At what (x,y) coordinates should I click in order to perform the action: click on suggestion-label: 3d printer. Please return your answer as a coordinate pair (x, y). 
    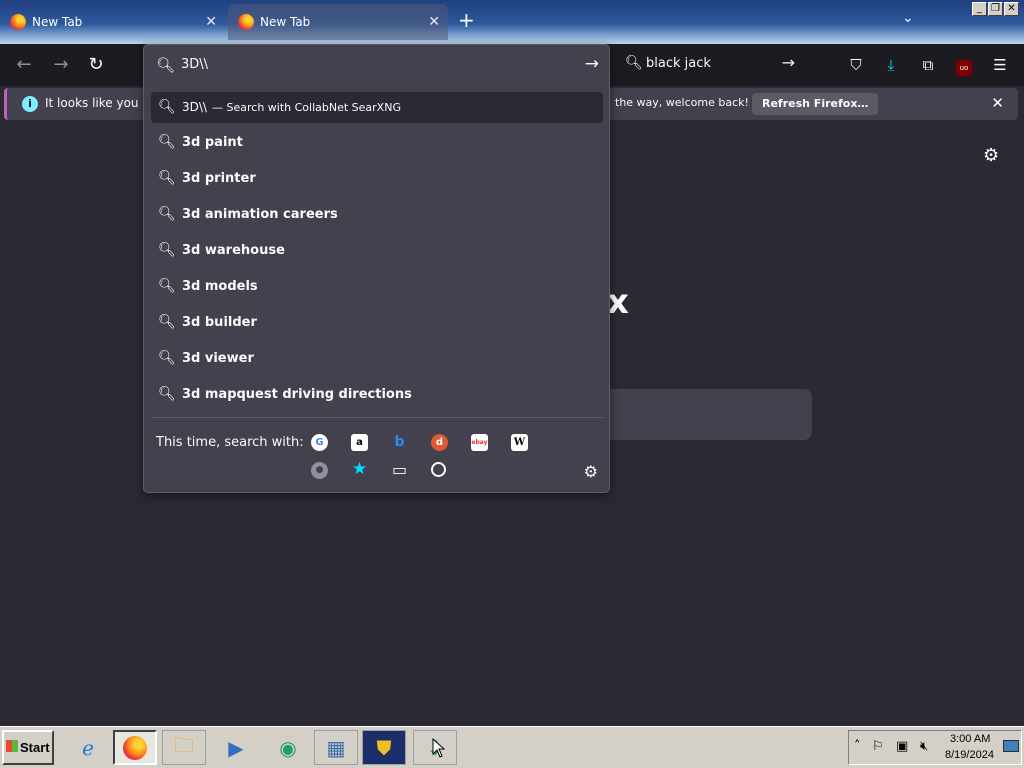
    Looking at the image, I should click on (219, 178).